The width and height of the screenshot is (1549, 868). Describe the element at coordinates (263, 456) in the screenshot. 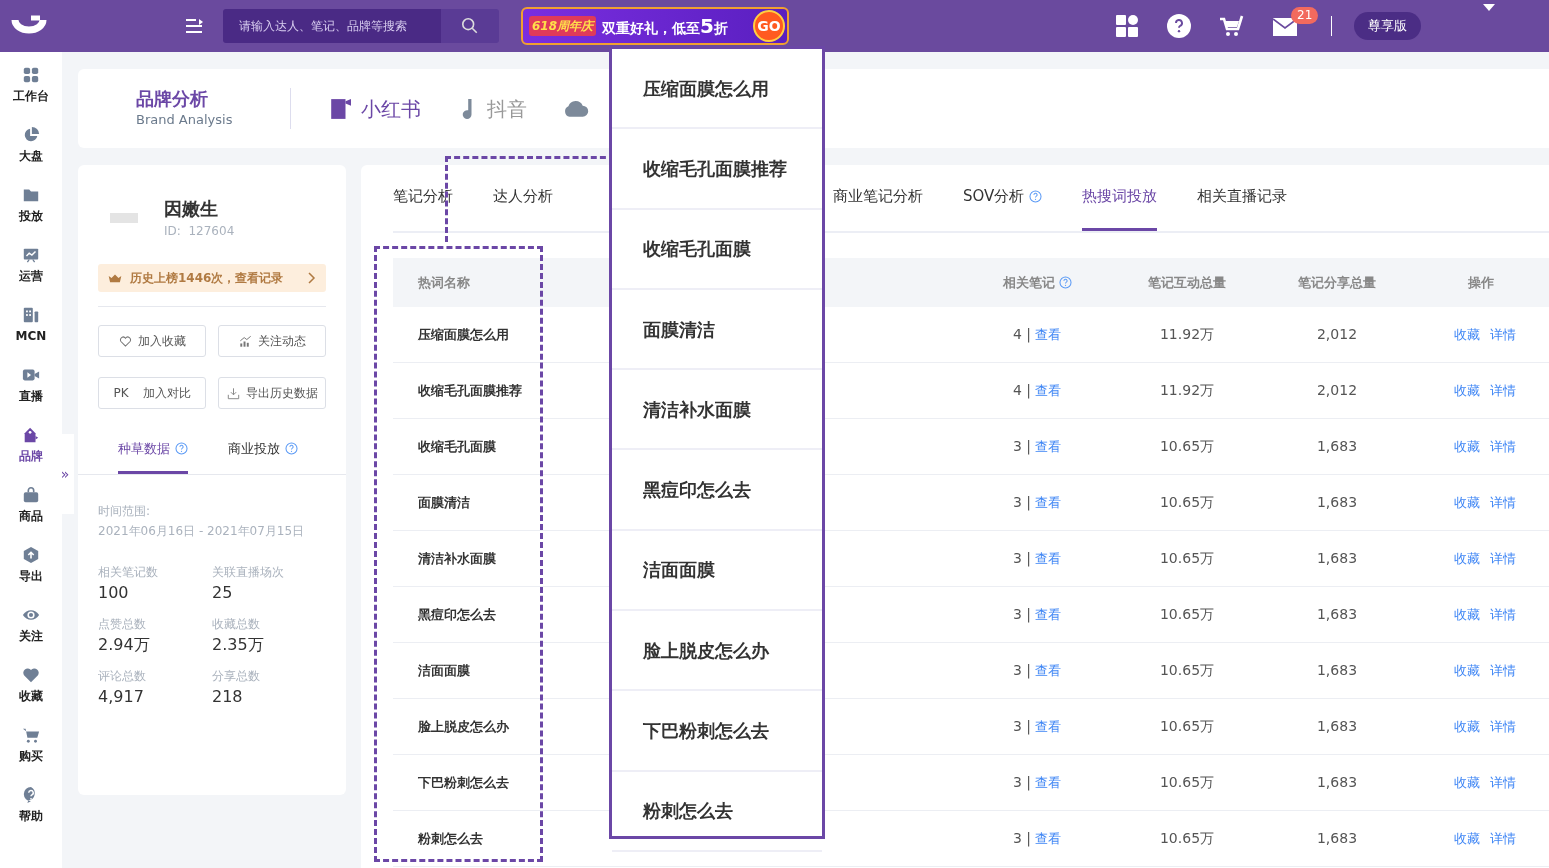

I see `data-tab: 商业投放` at that location.